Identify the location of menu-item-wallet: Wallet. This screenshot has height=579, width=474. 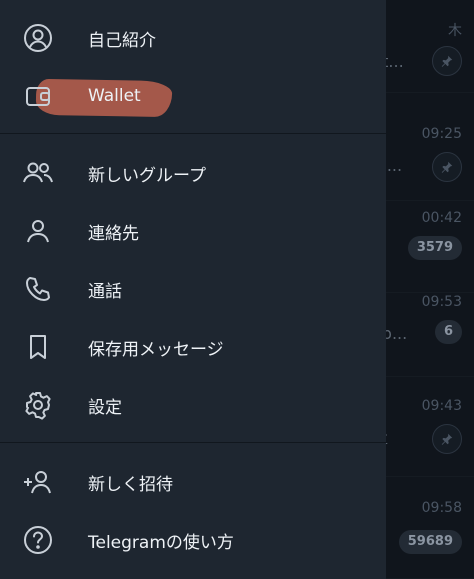
(193, 96).